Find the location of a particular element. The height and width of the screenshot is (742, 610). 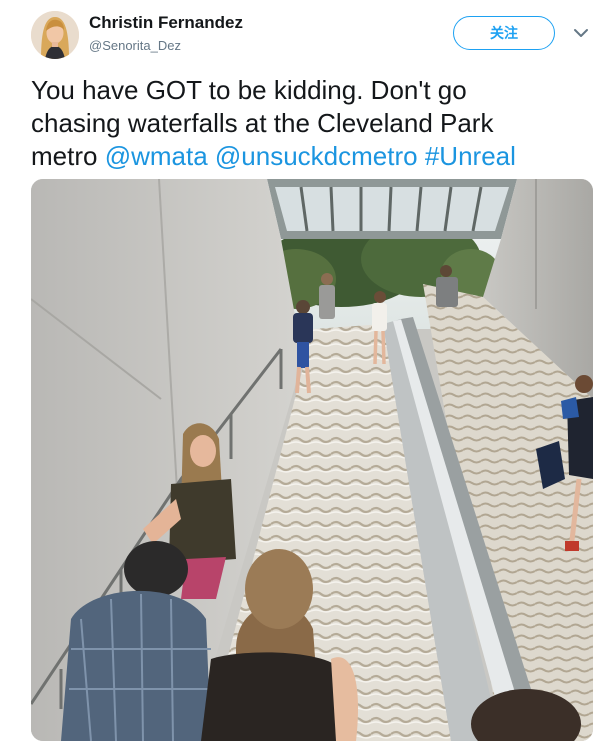

profile-avatar-icon is located at coordinates (55, 35).